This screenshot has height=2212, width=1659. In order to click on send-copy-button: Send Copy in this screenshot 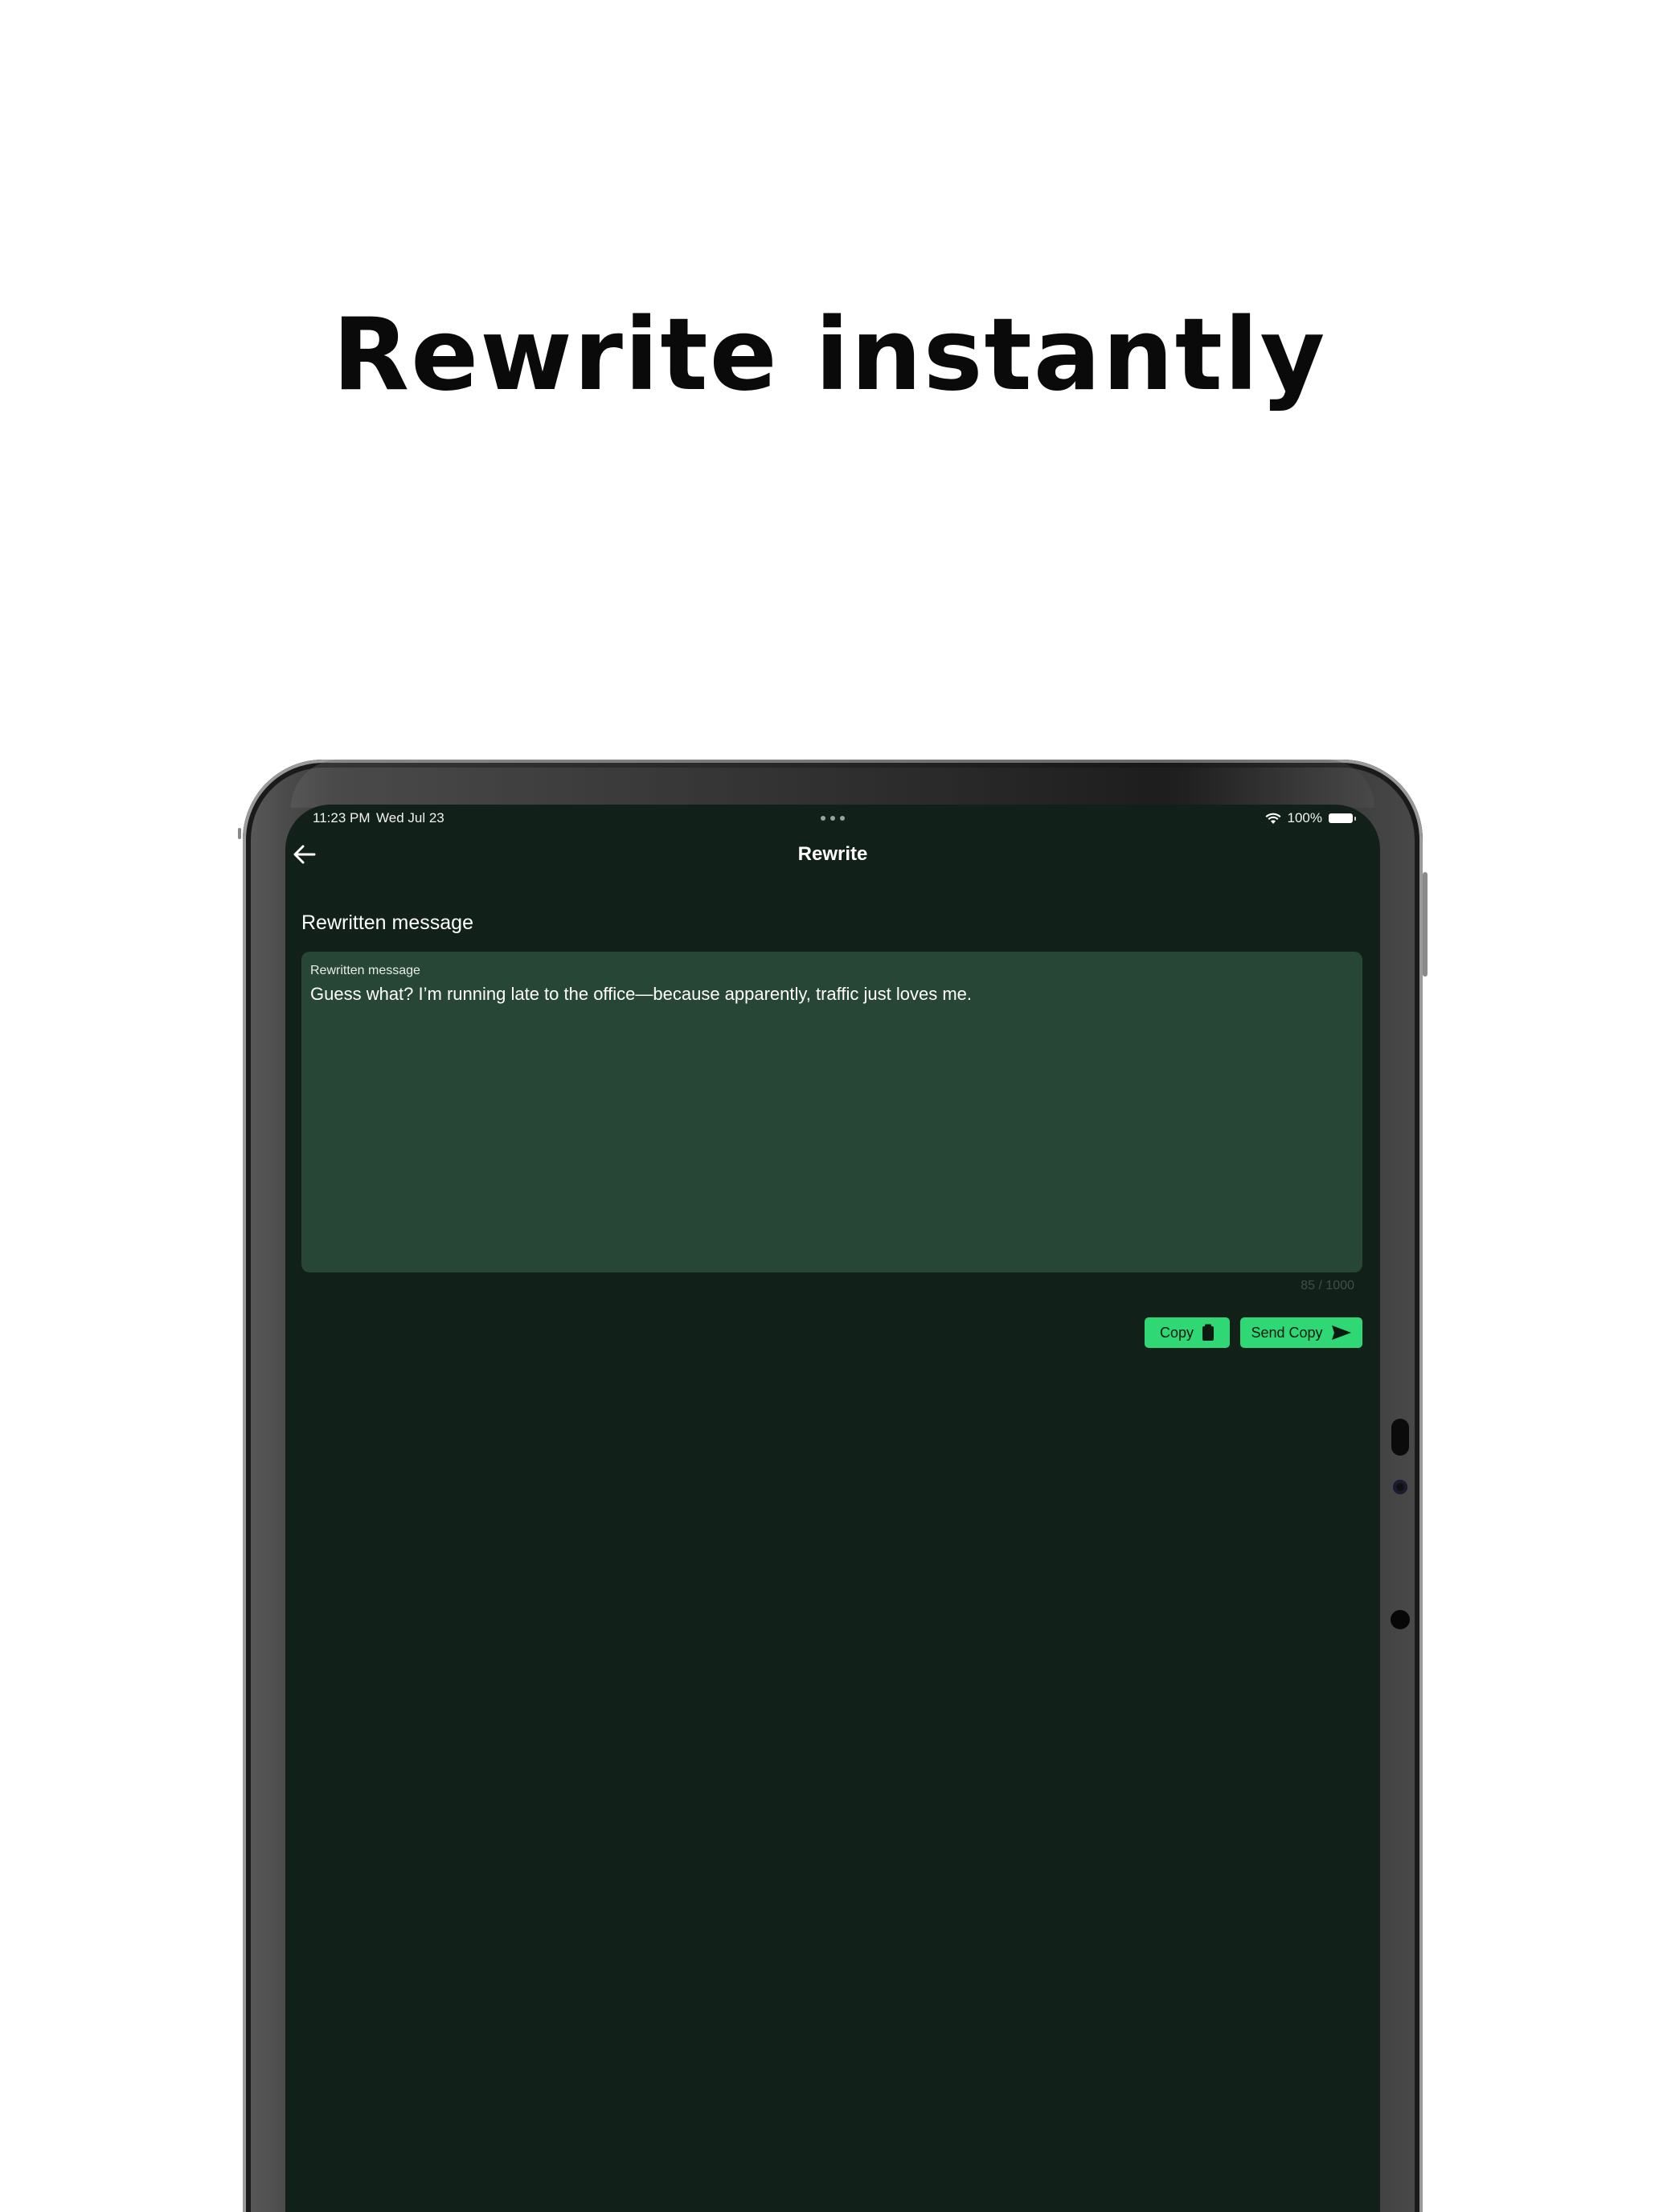, I will do `click(1301, 1332)`.